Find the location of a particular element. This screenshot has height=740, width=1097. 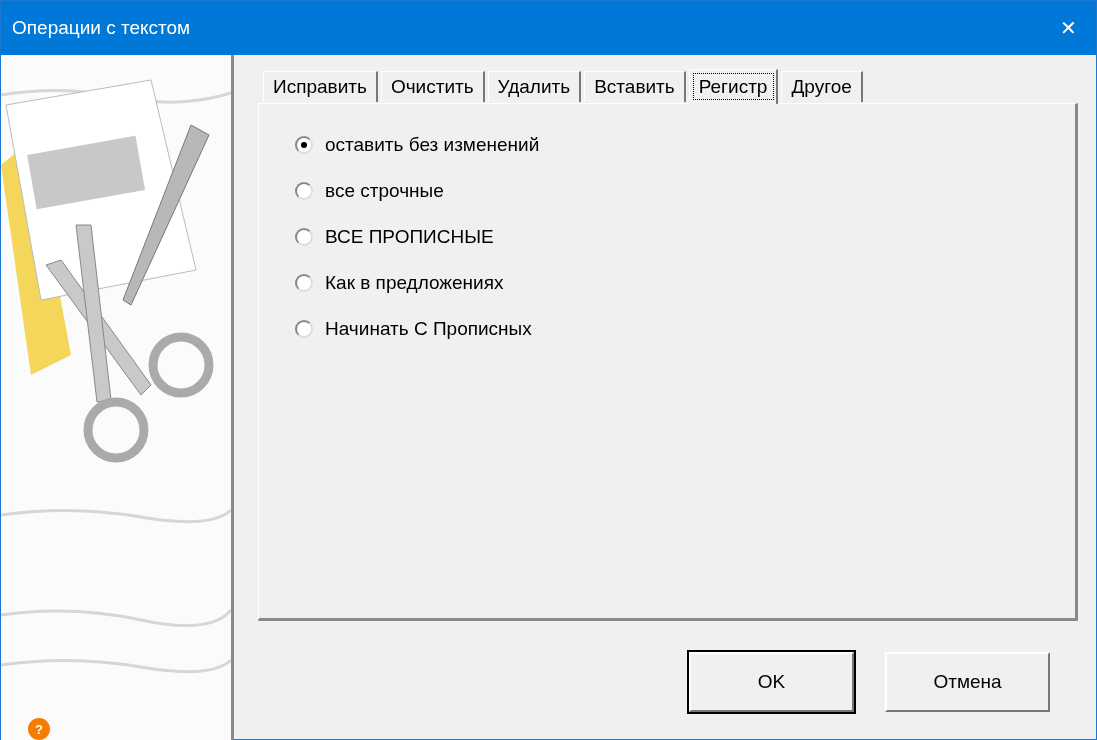

close-button: ✕ is located at coordinates (1068, 28).